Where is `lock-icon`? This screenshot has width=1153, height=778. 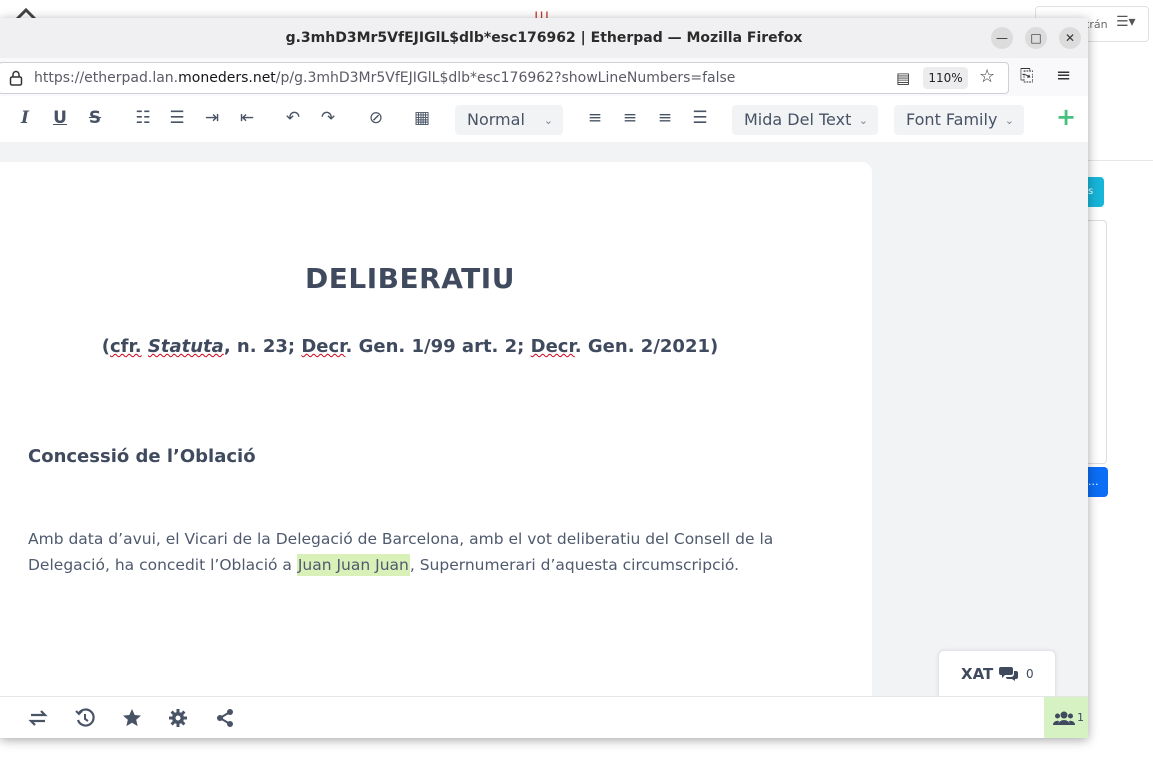 lock-icon is located at coordinates (16, 78).